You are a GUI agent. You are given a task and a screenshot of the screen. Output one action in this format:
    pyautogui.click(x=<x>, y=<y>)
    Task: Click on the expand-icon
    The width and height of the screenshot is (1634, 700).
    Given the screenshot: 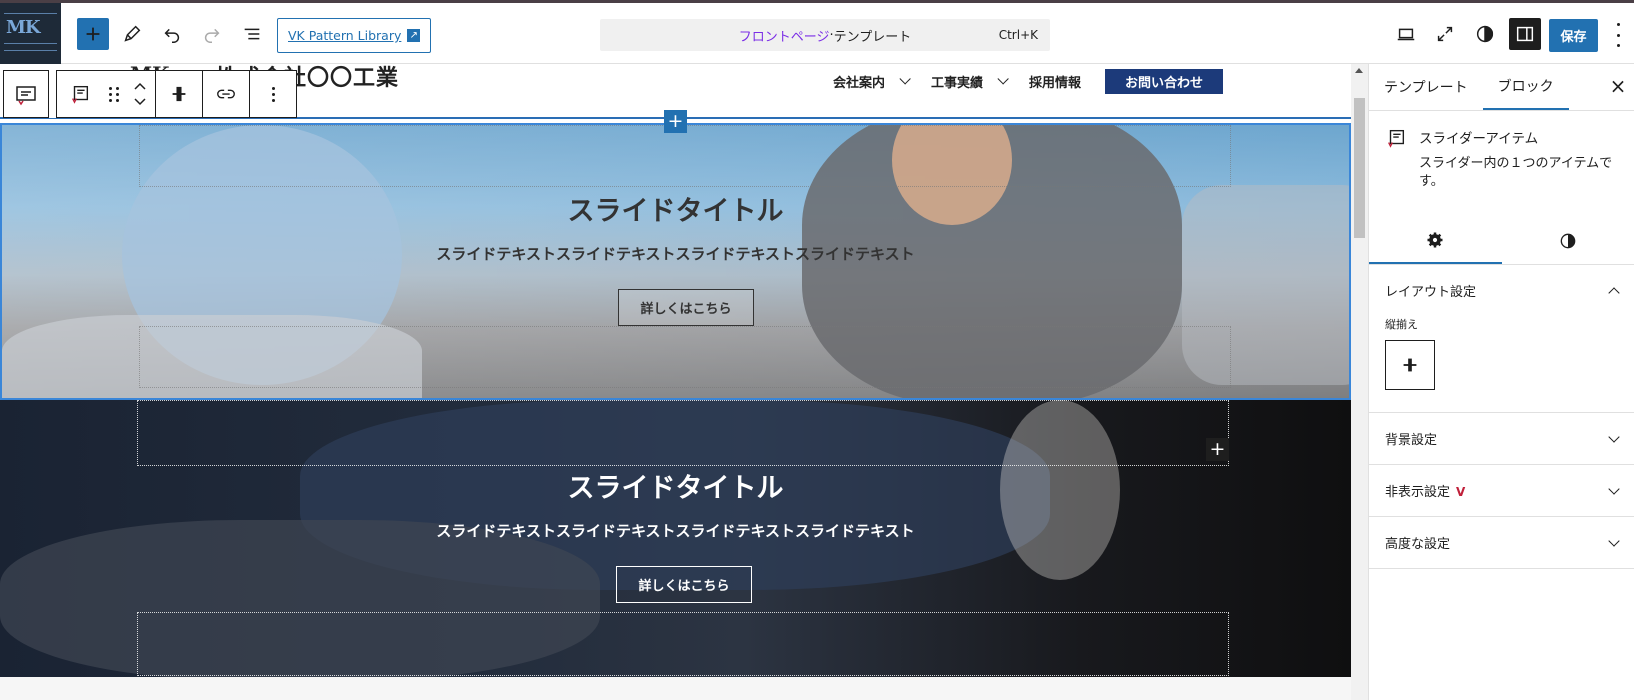 What is the action you would take?
    pyautogui.click(x=1445, y=34)
    